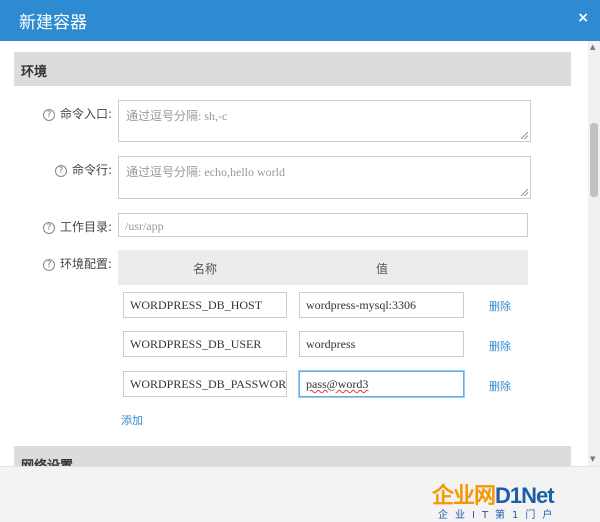 This screenshot has height=522, width=600. What do you see at coordinates (337, 384) in the screenshot?
I see `env-value-text: pass@word3` at bounding box center [337, 384].